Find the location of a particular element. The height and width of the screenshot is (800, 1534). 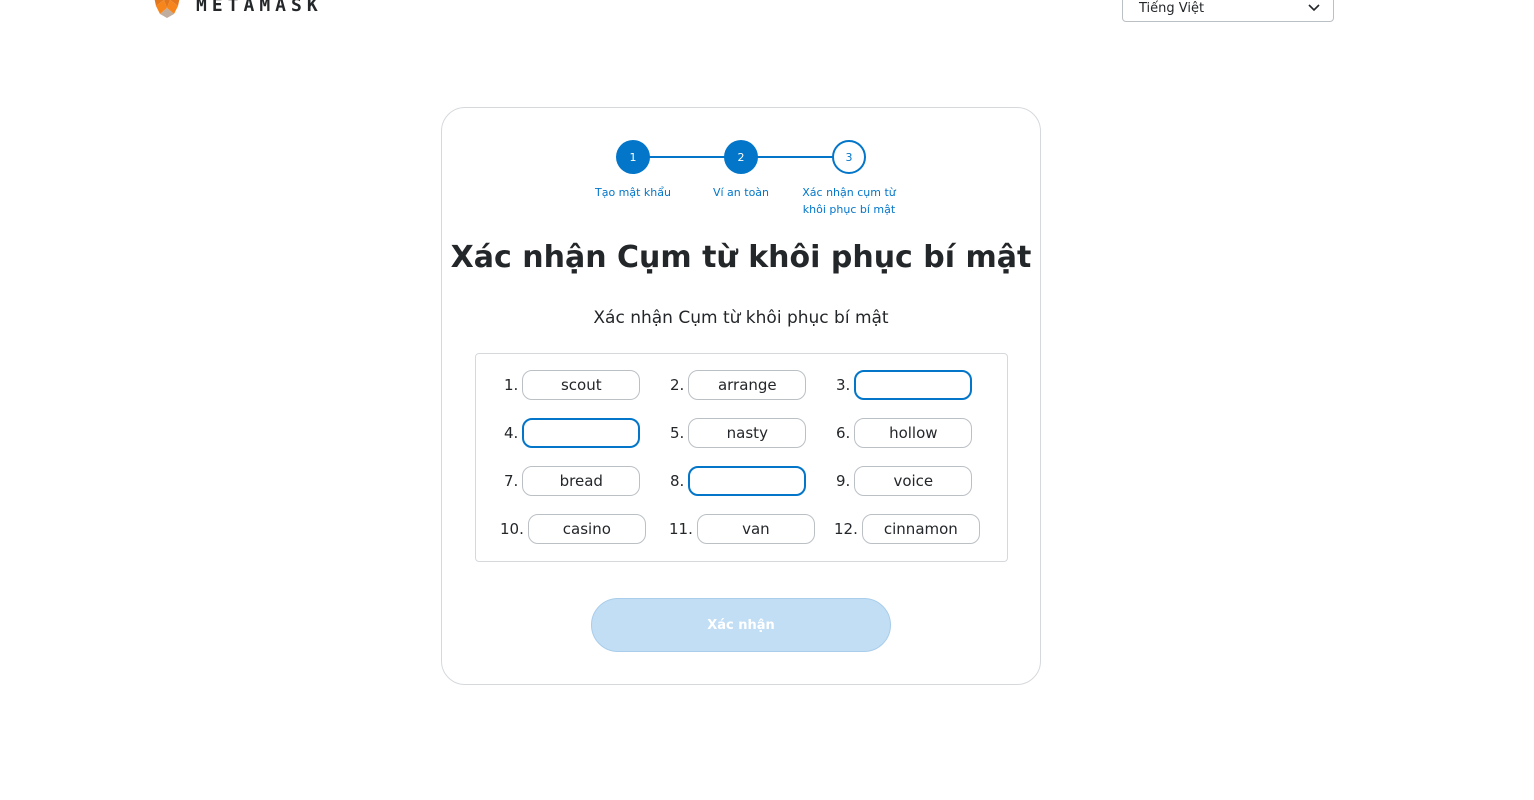

word-number: 4. is located at coordinates (511, 433).